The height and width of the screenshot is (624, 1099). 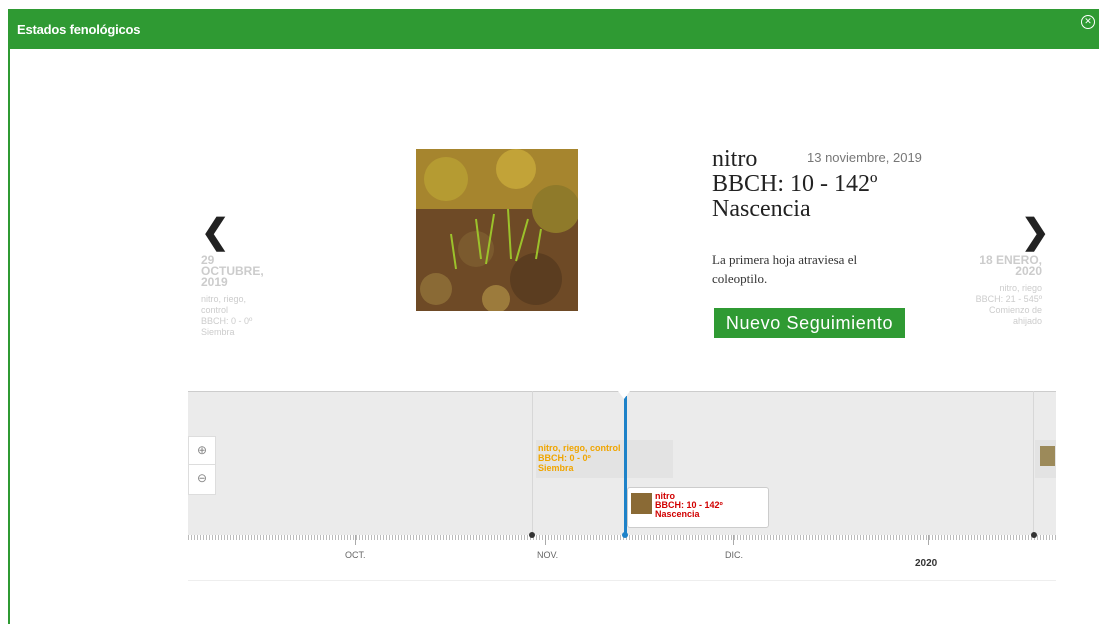 I want to click on next-meta-2: BBCH: 21 - 545º, so click(x=1008, y=299).